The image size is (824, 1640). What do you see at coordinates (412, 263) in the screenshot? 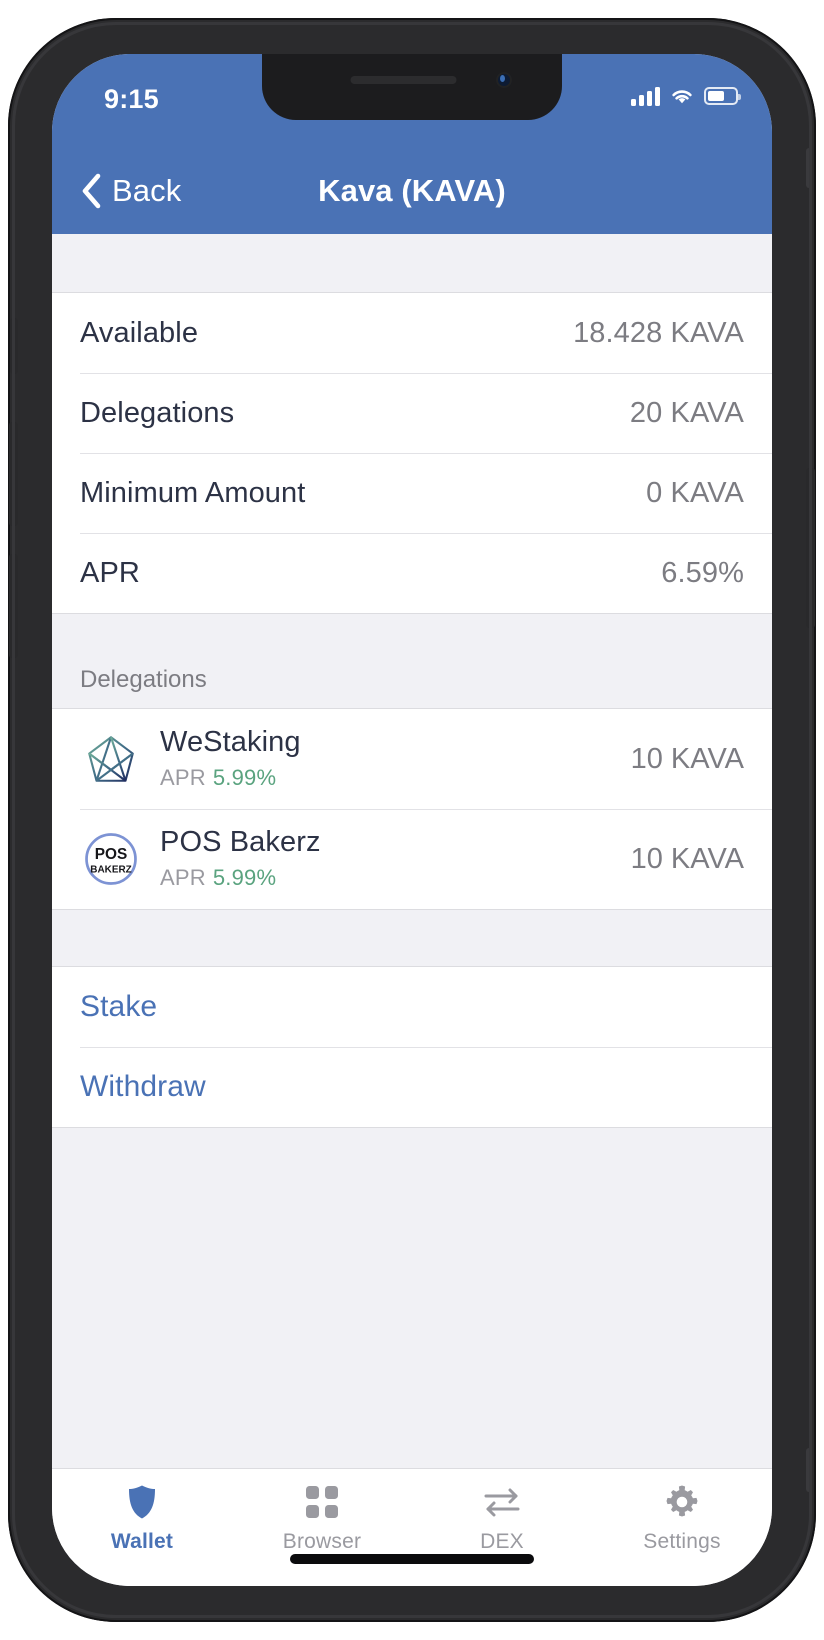
I see `top-spacer` at bounding box center [412, 263].